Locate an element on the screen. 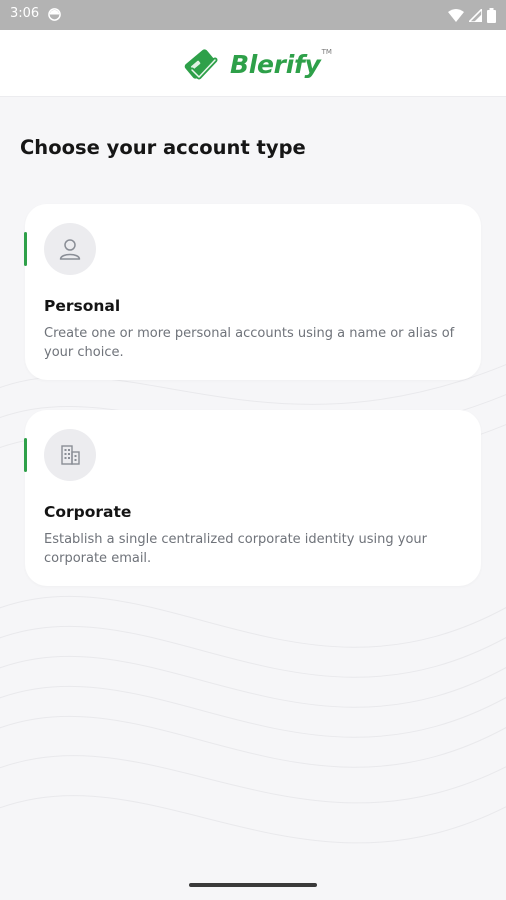  trademark: TM is located at coordinates (326, 52).